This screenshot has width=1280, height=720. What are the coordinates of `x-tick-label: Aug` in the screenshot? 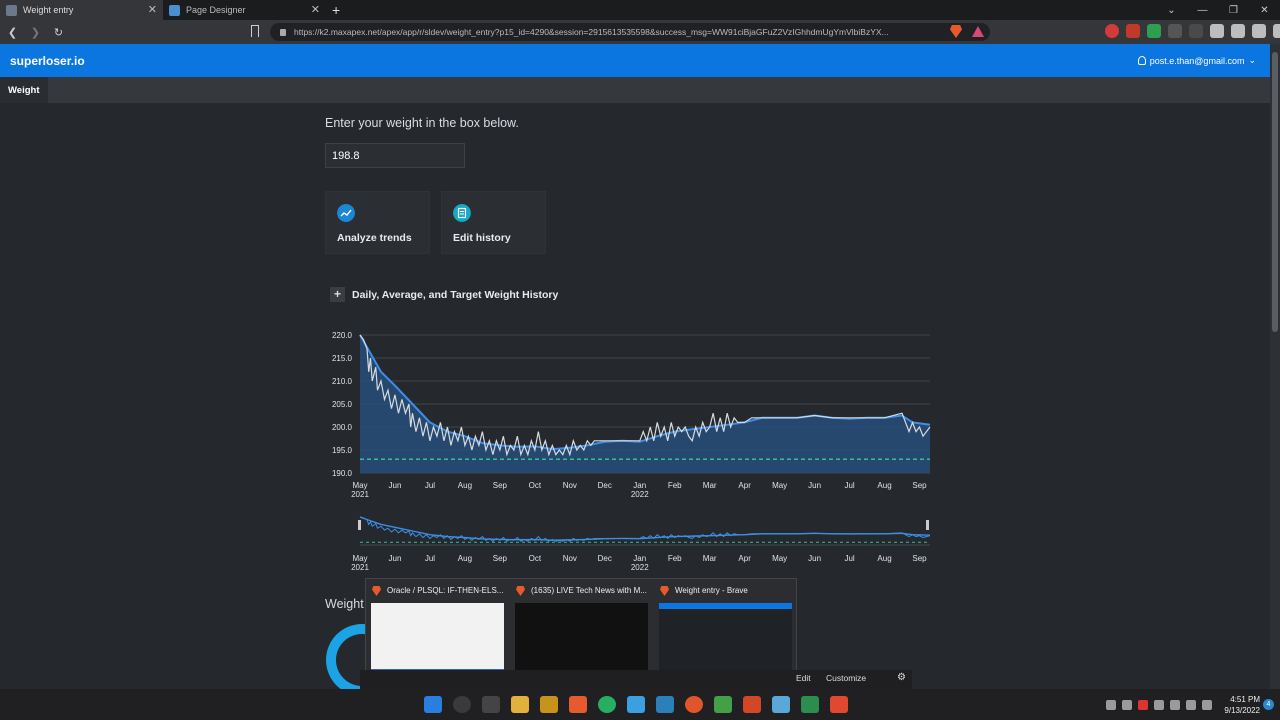 It's located at (465, 485).